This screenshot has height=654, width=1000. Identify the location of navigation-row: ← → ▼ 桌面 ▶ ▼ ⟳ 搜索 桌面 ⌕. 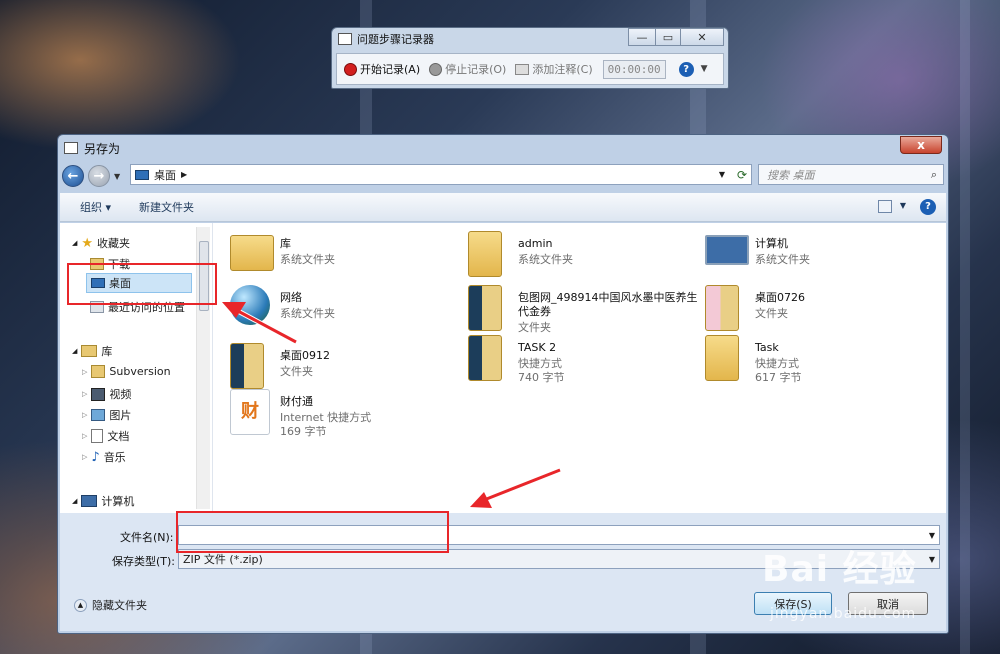
(503, 176).